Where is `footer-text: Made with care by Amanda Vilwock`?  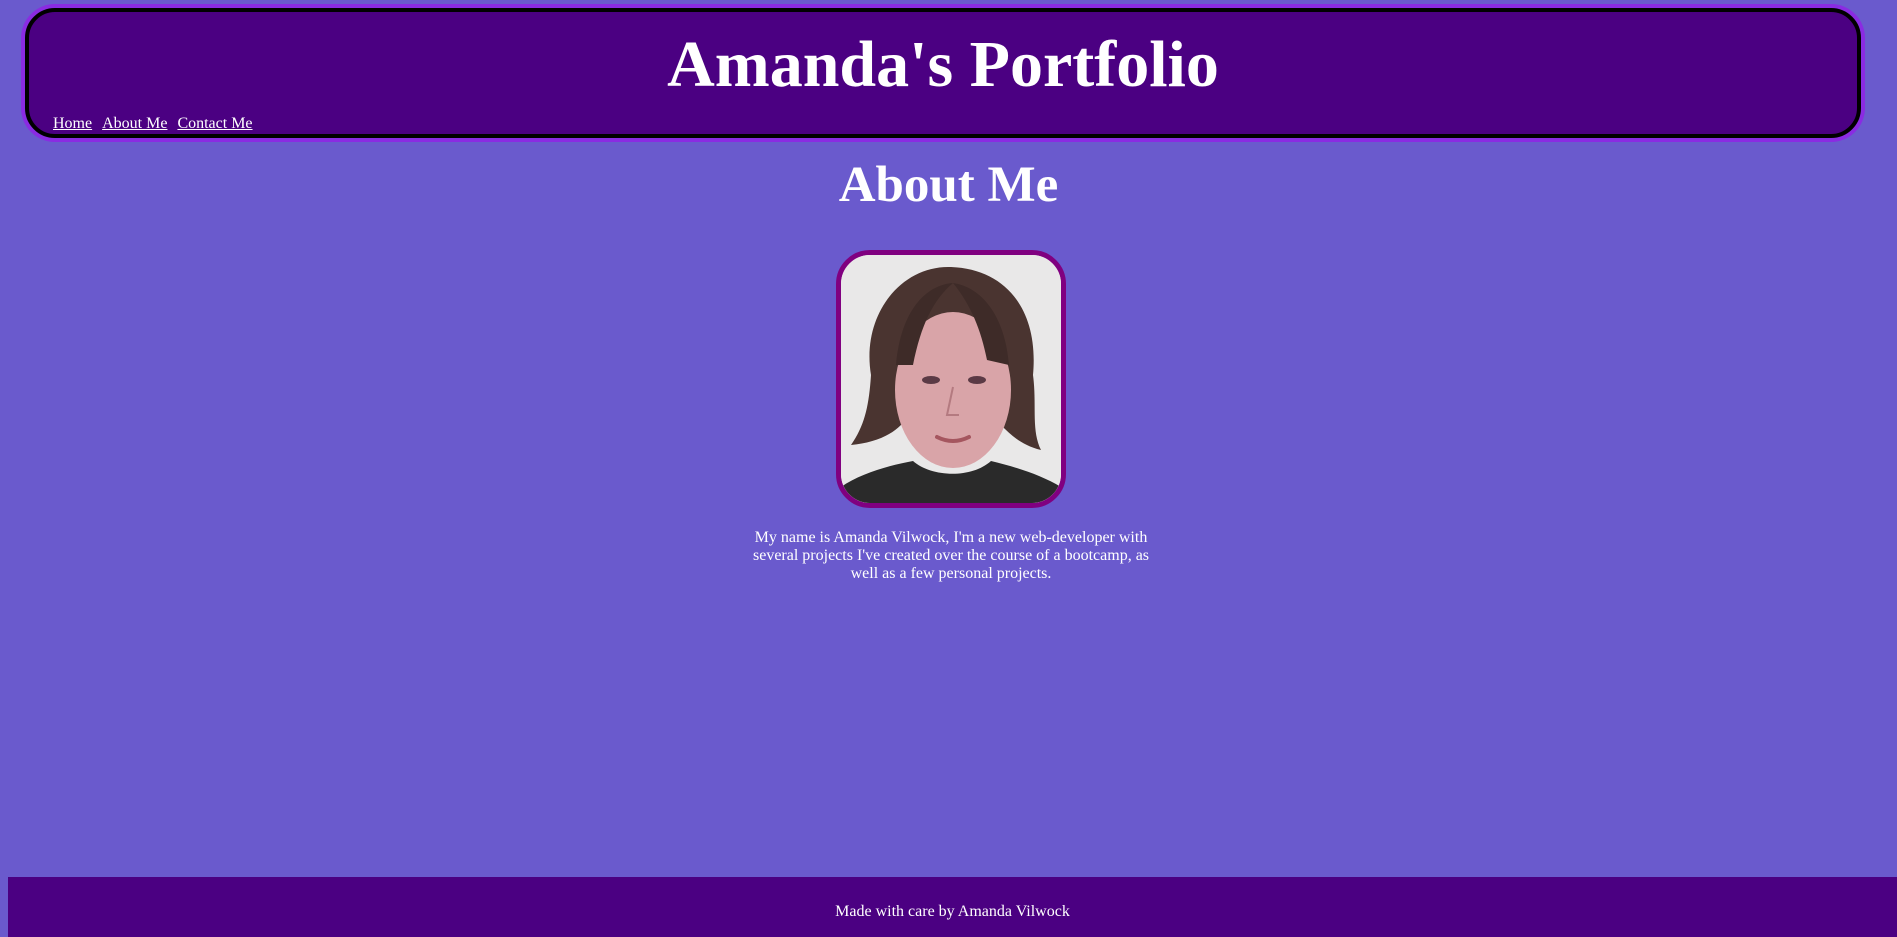 footer-text: Made with care by Amanda Vilwock is located at coordinates (952, 911).